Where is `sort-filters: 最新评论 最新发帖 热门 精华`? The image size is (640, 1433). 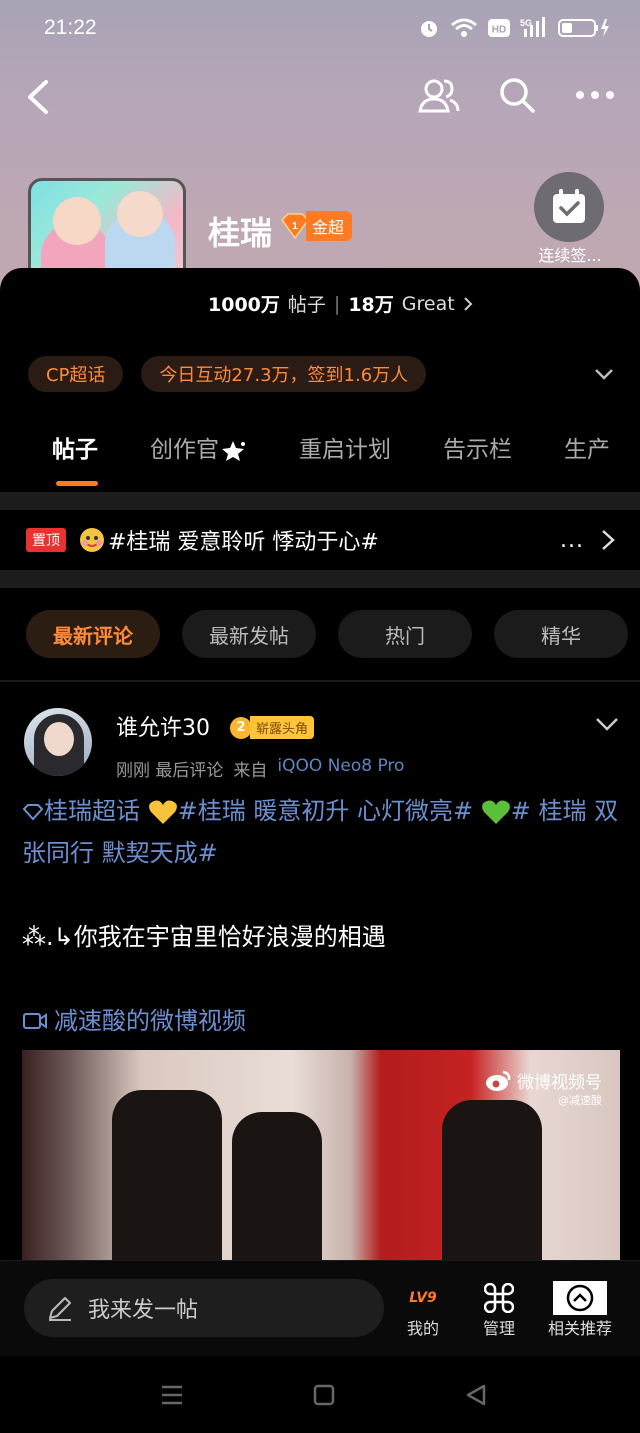 sort-filters: 最新评论 最新发帖 热门 精华 is located at coordinates (327, 634).